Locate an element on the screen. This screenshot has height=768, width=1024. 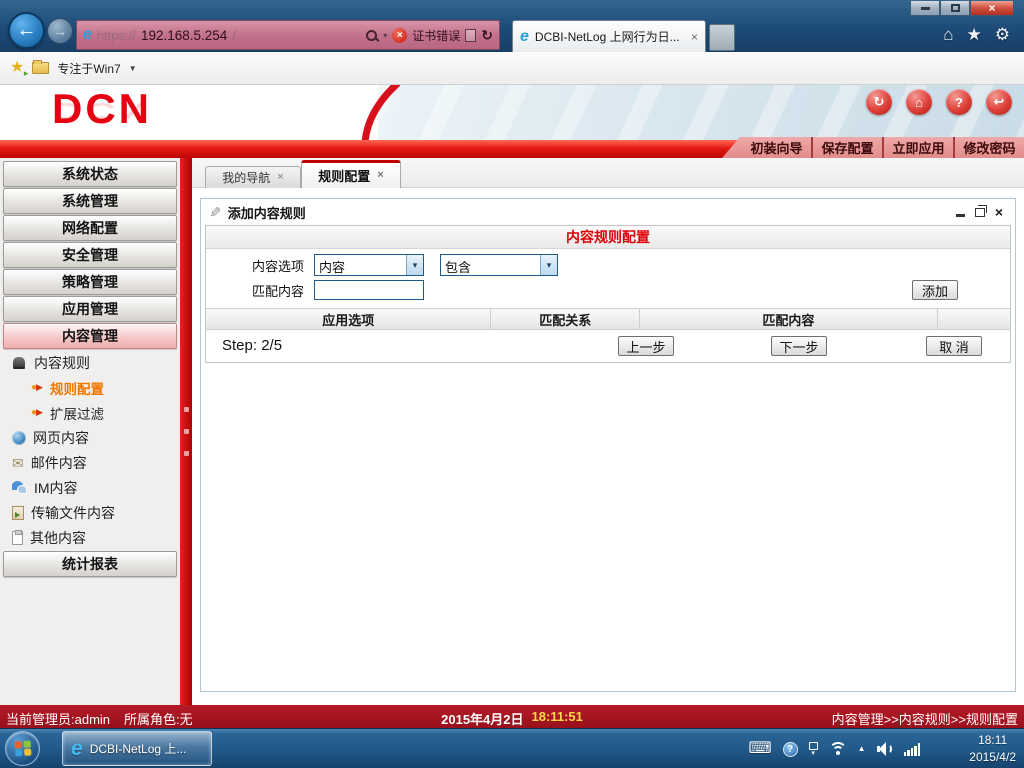
dialog-restore-icon is located at coordinates (980, 210).